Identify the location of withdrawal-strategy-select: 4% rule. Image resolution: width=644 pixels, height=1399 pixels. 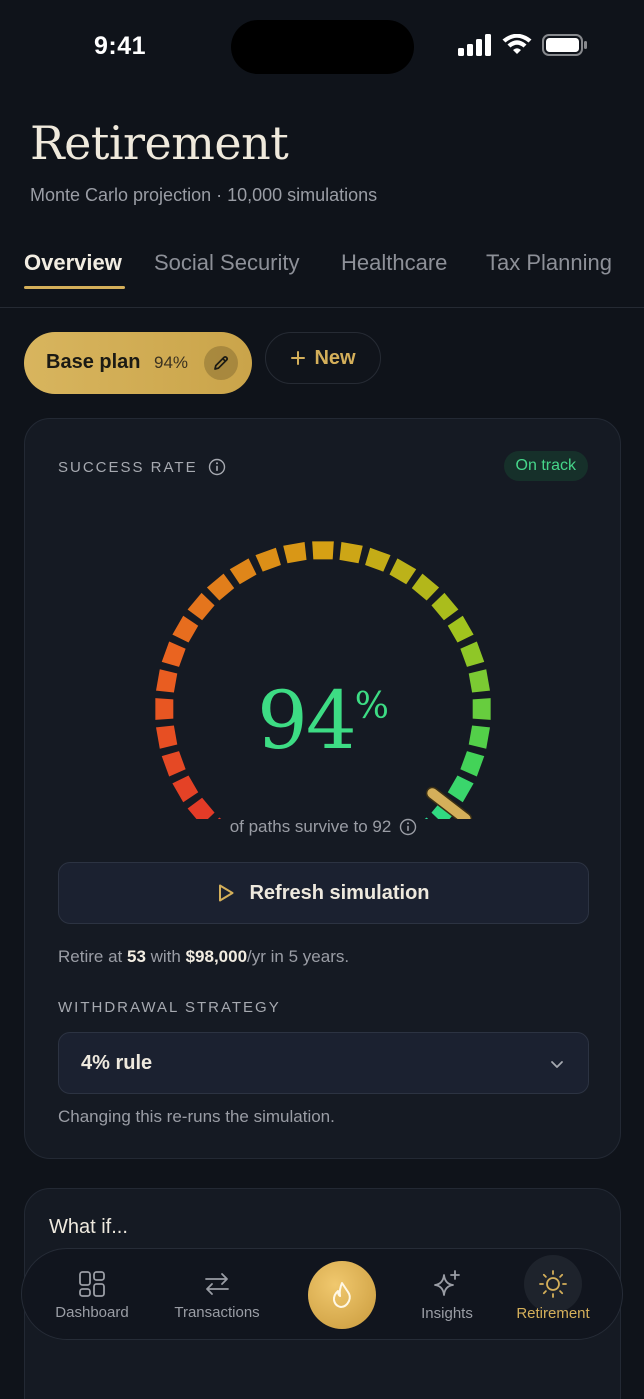
(323, 1063).